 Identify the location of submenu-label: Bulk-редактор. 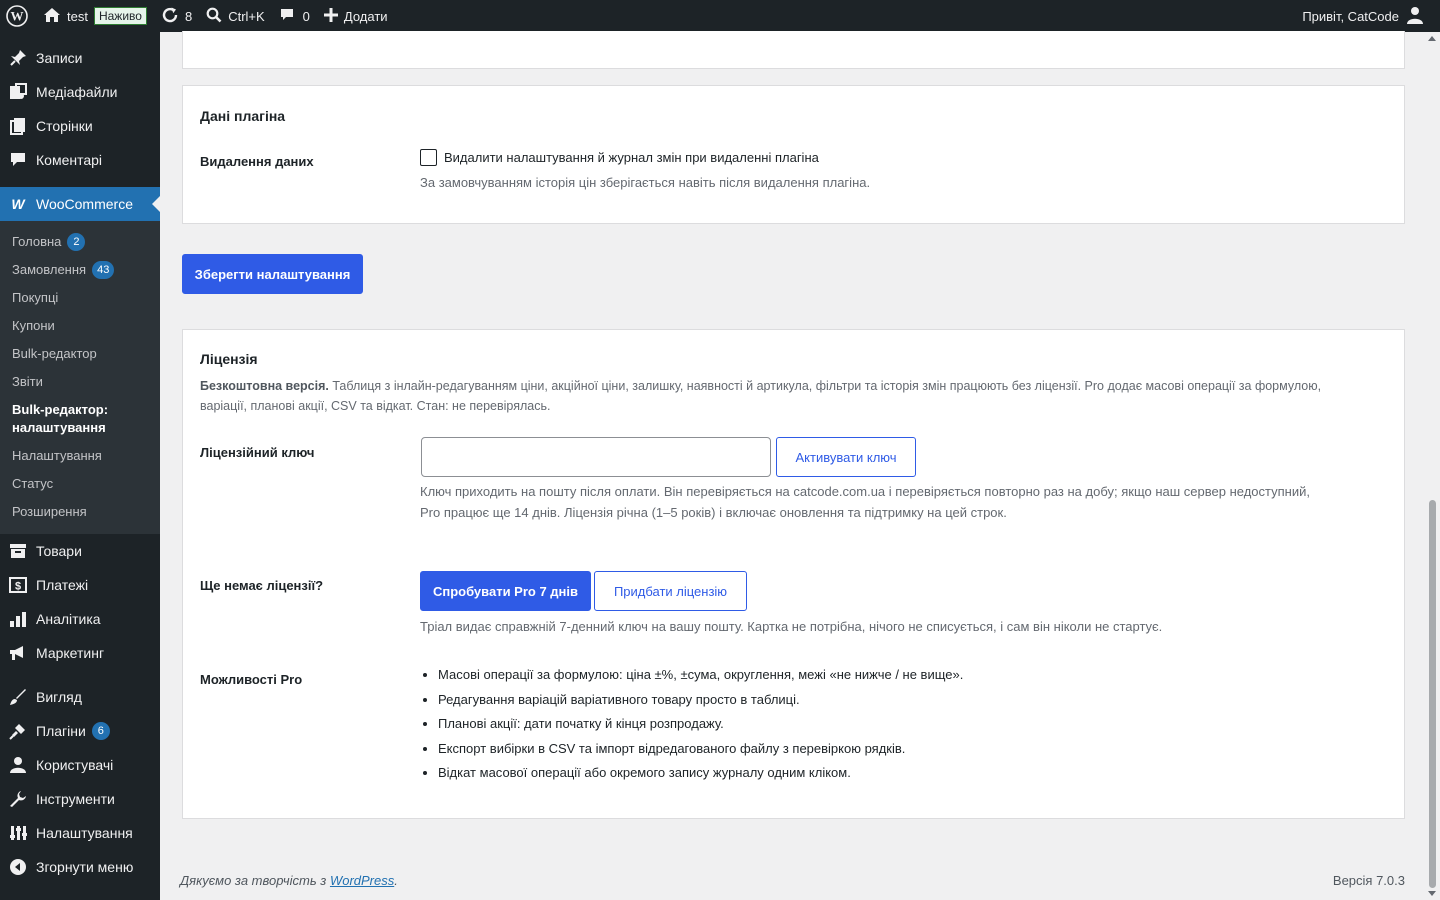
(54, 353).